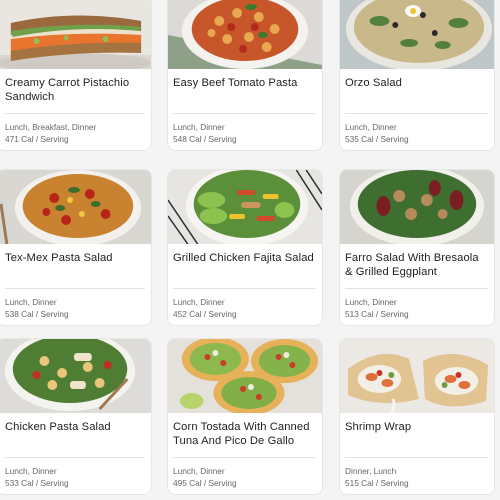  What do you see at coordinates (244, 84) in the screenshot?
I see `recipe-title: Easy Beef Tomato Pasta` at bounding box center [244, 84].